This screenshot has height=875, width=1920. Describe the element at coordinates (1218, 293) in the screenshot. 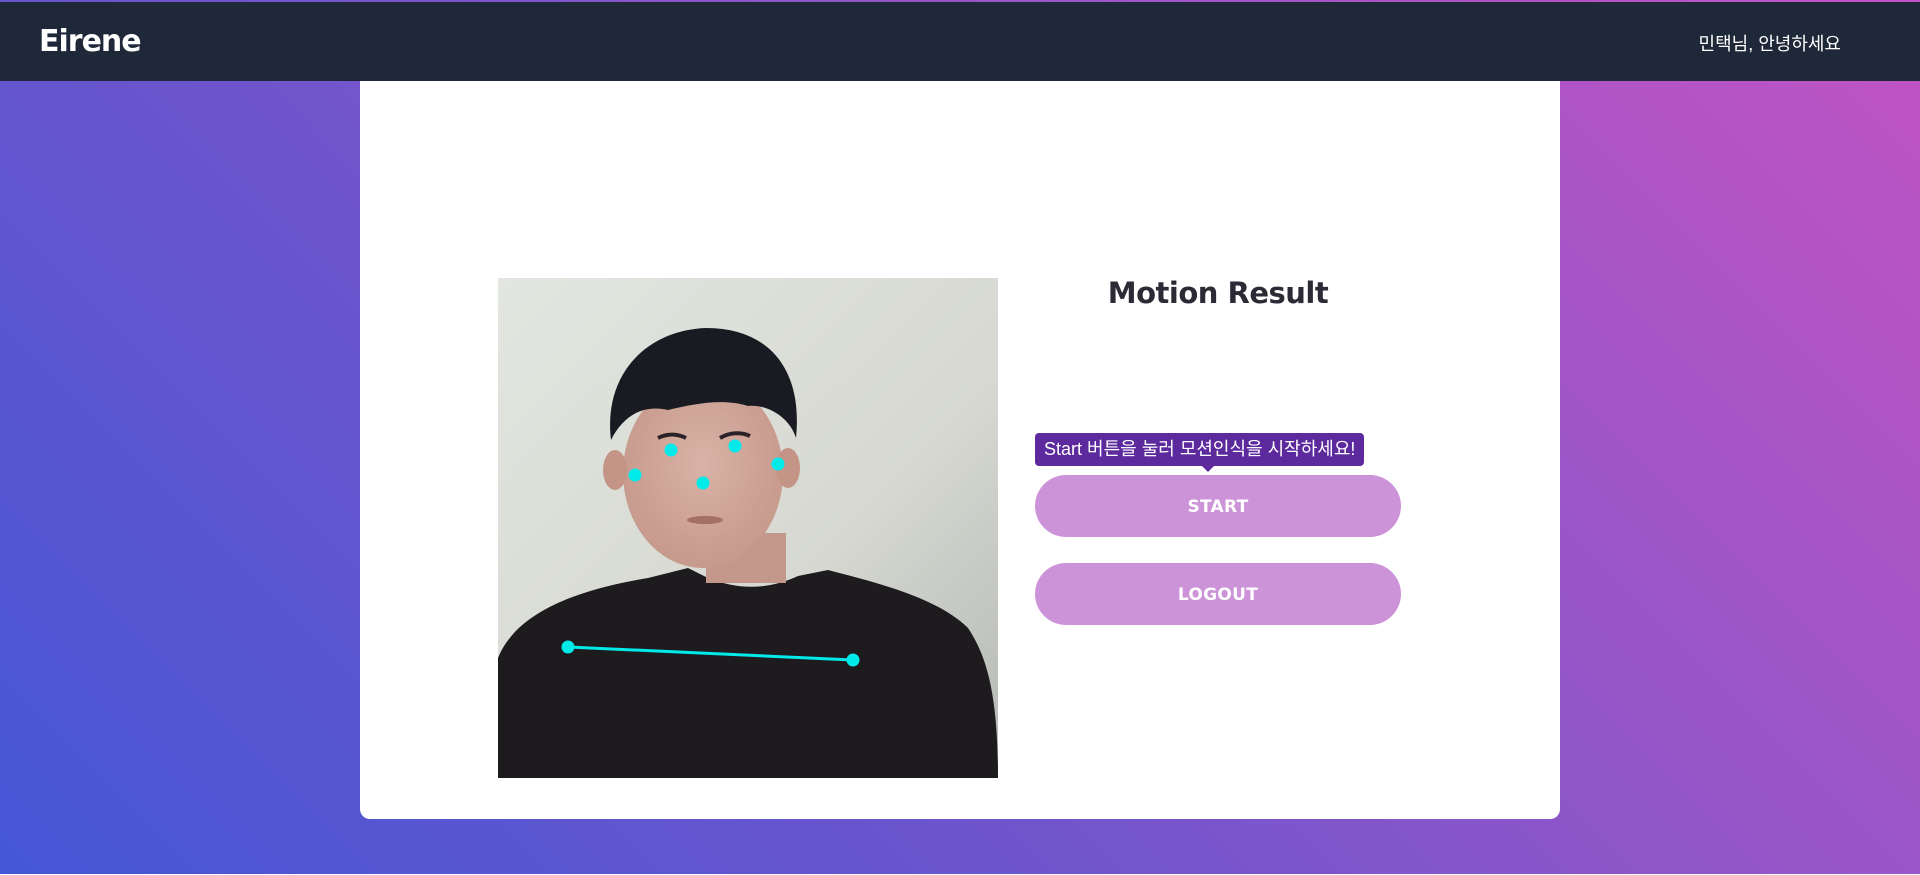

I see `motion-result-title: Motion Result` at that location.